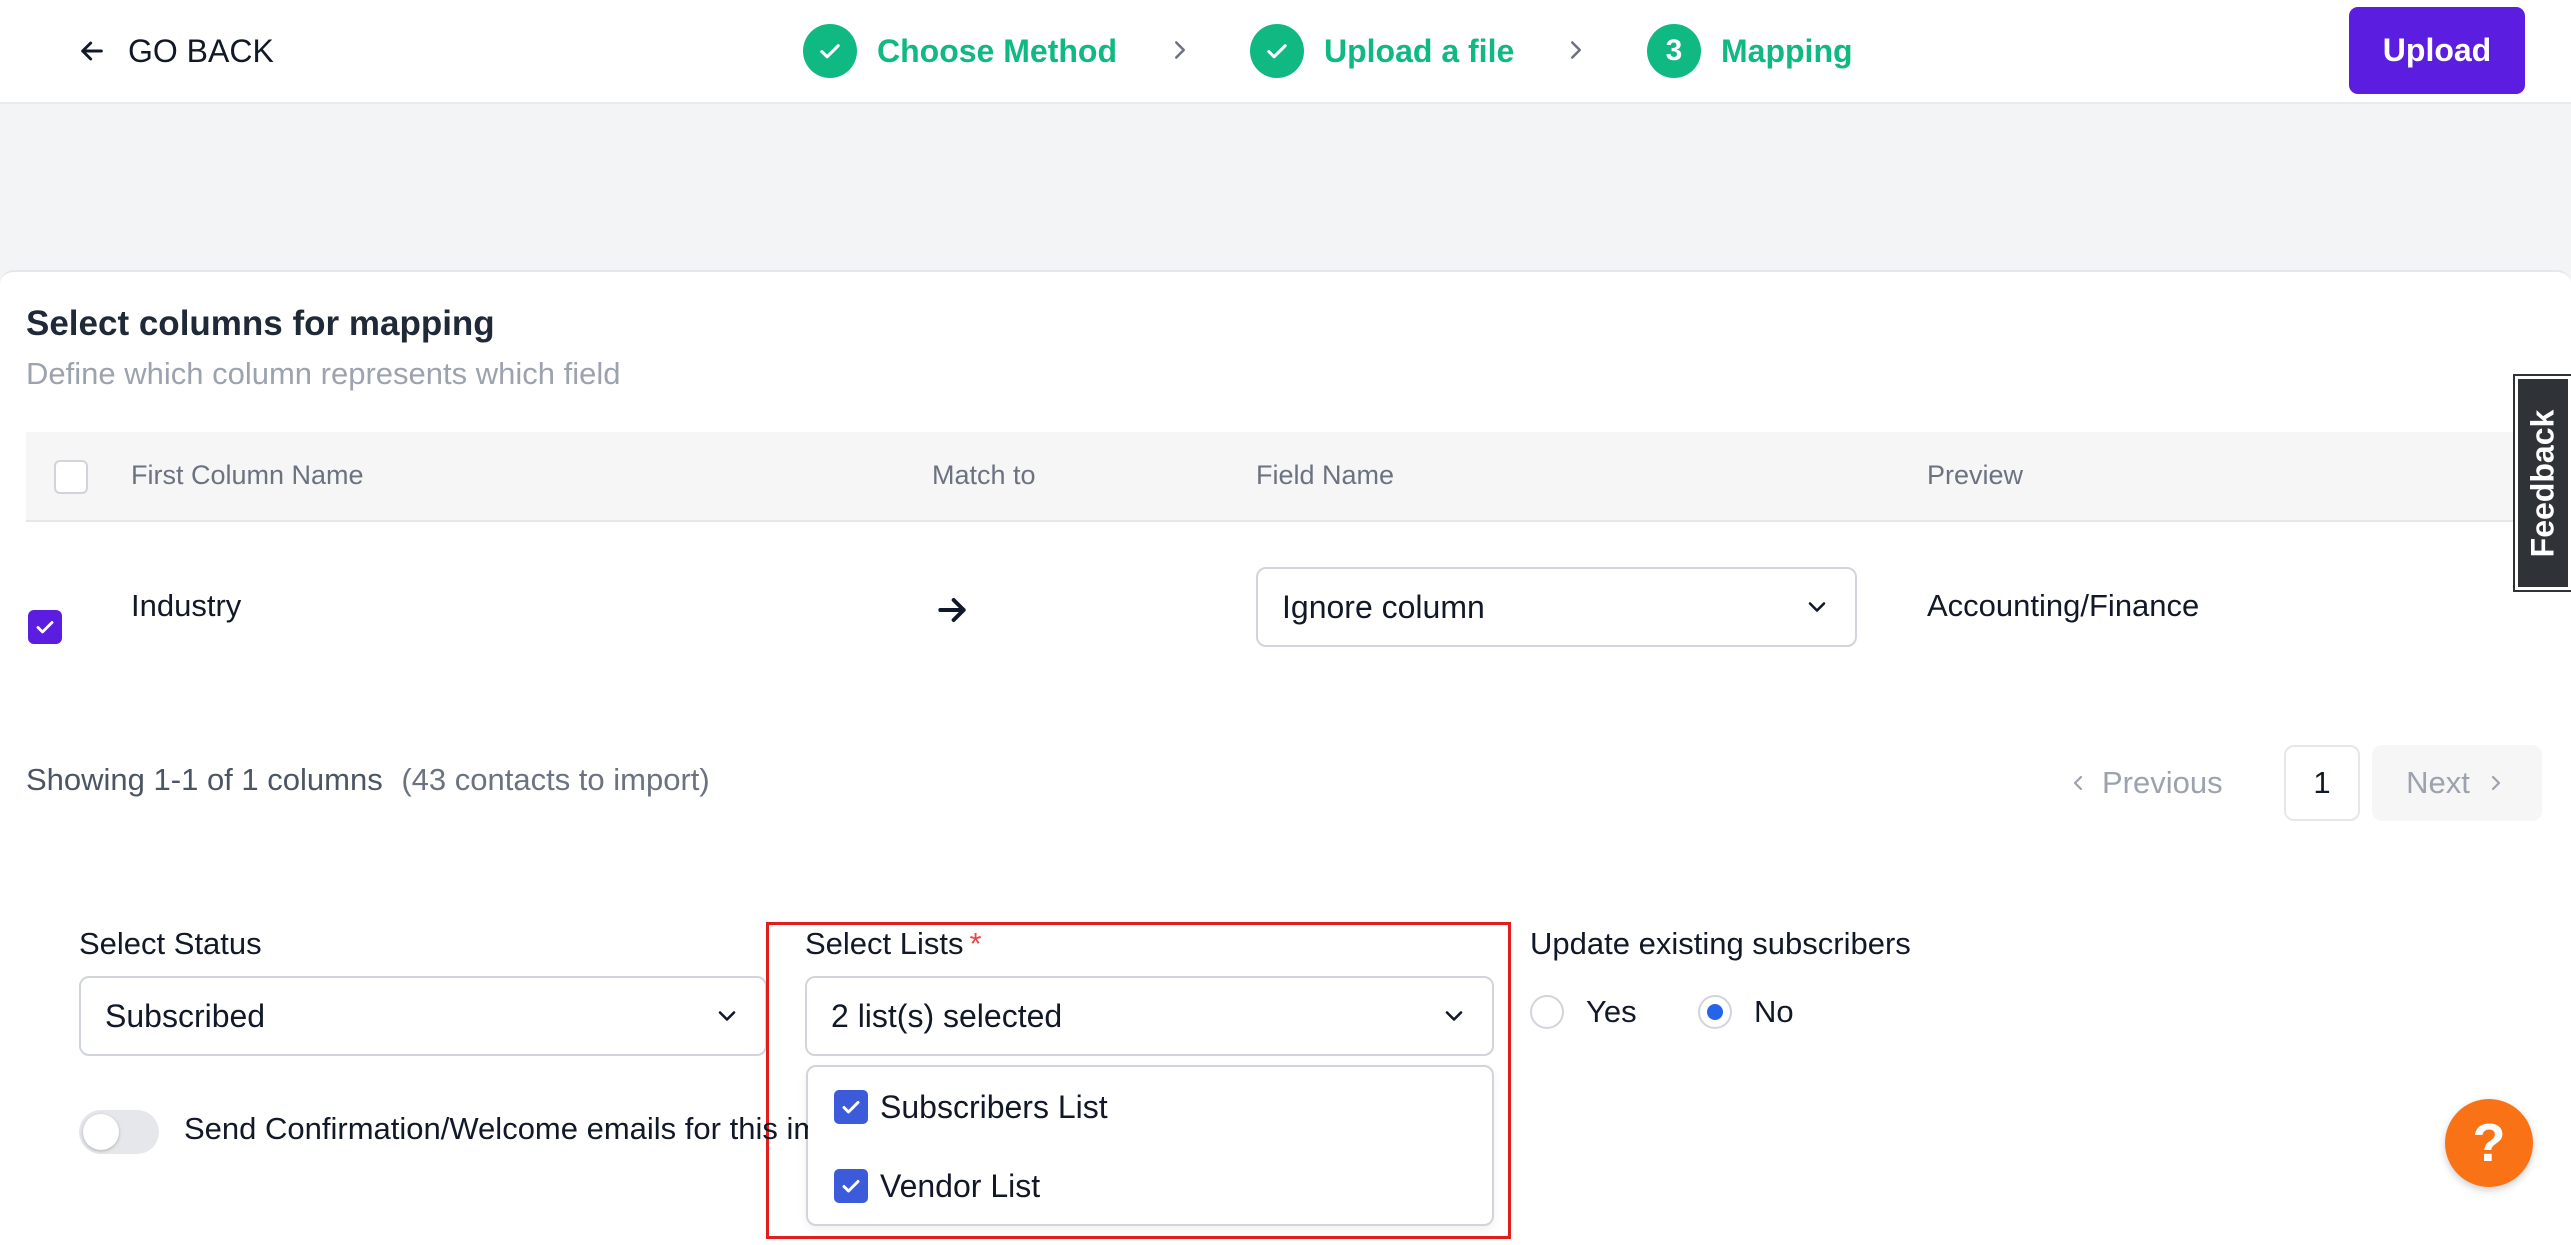  I want to click on page-number-button: 1, so click(2322, 783).